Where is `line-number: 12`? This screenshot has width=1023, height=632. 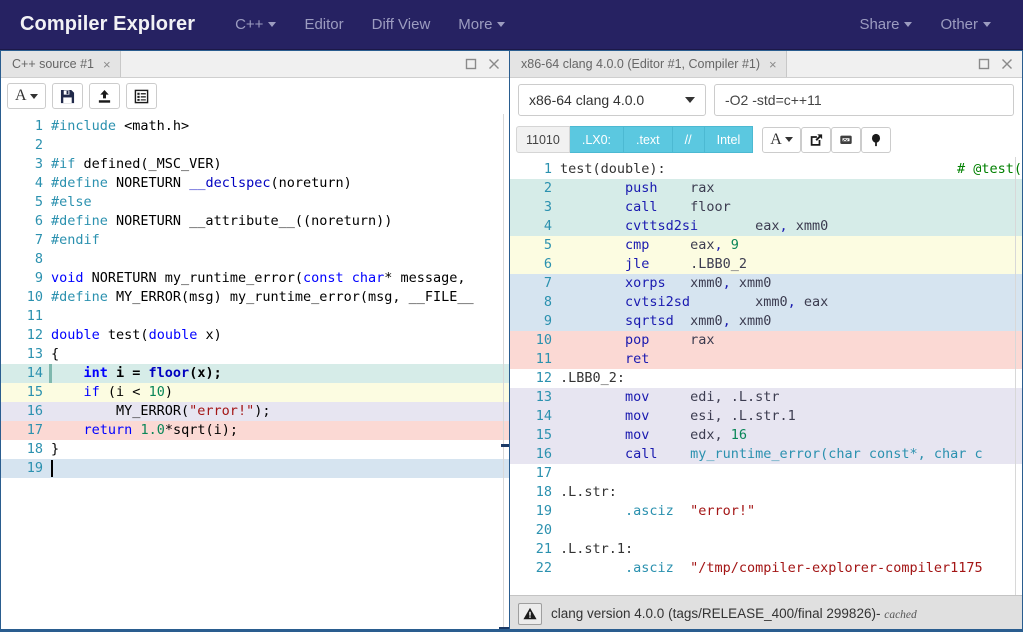 line-number: 12 is located at coordinates (34, 335).